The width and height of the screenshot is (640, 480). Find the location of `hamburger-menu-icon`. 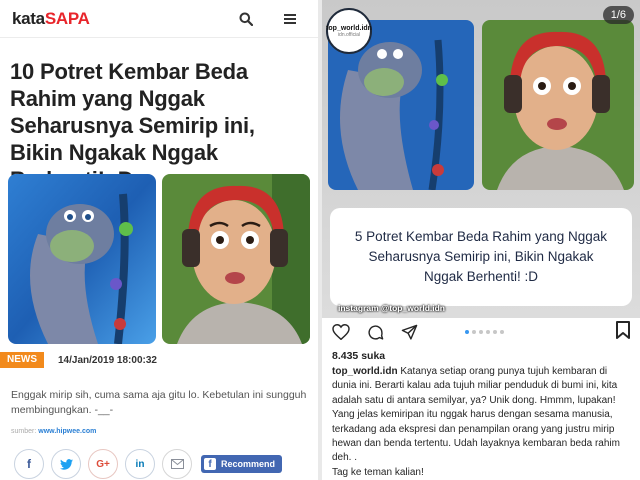

hamburger-menu-icon is located at coordinates (290, 19).